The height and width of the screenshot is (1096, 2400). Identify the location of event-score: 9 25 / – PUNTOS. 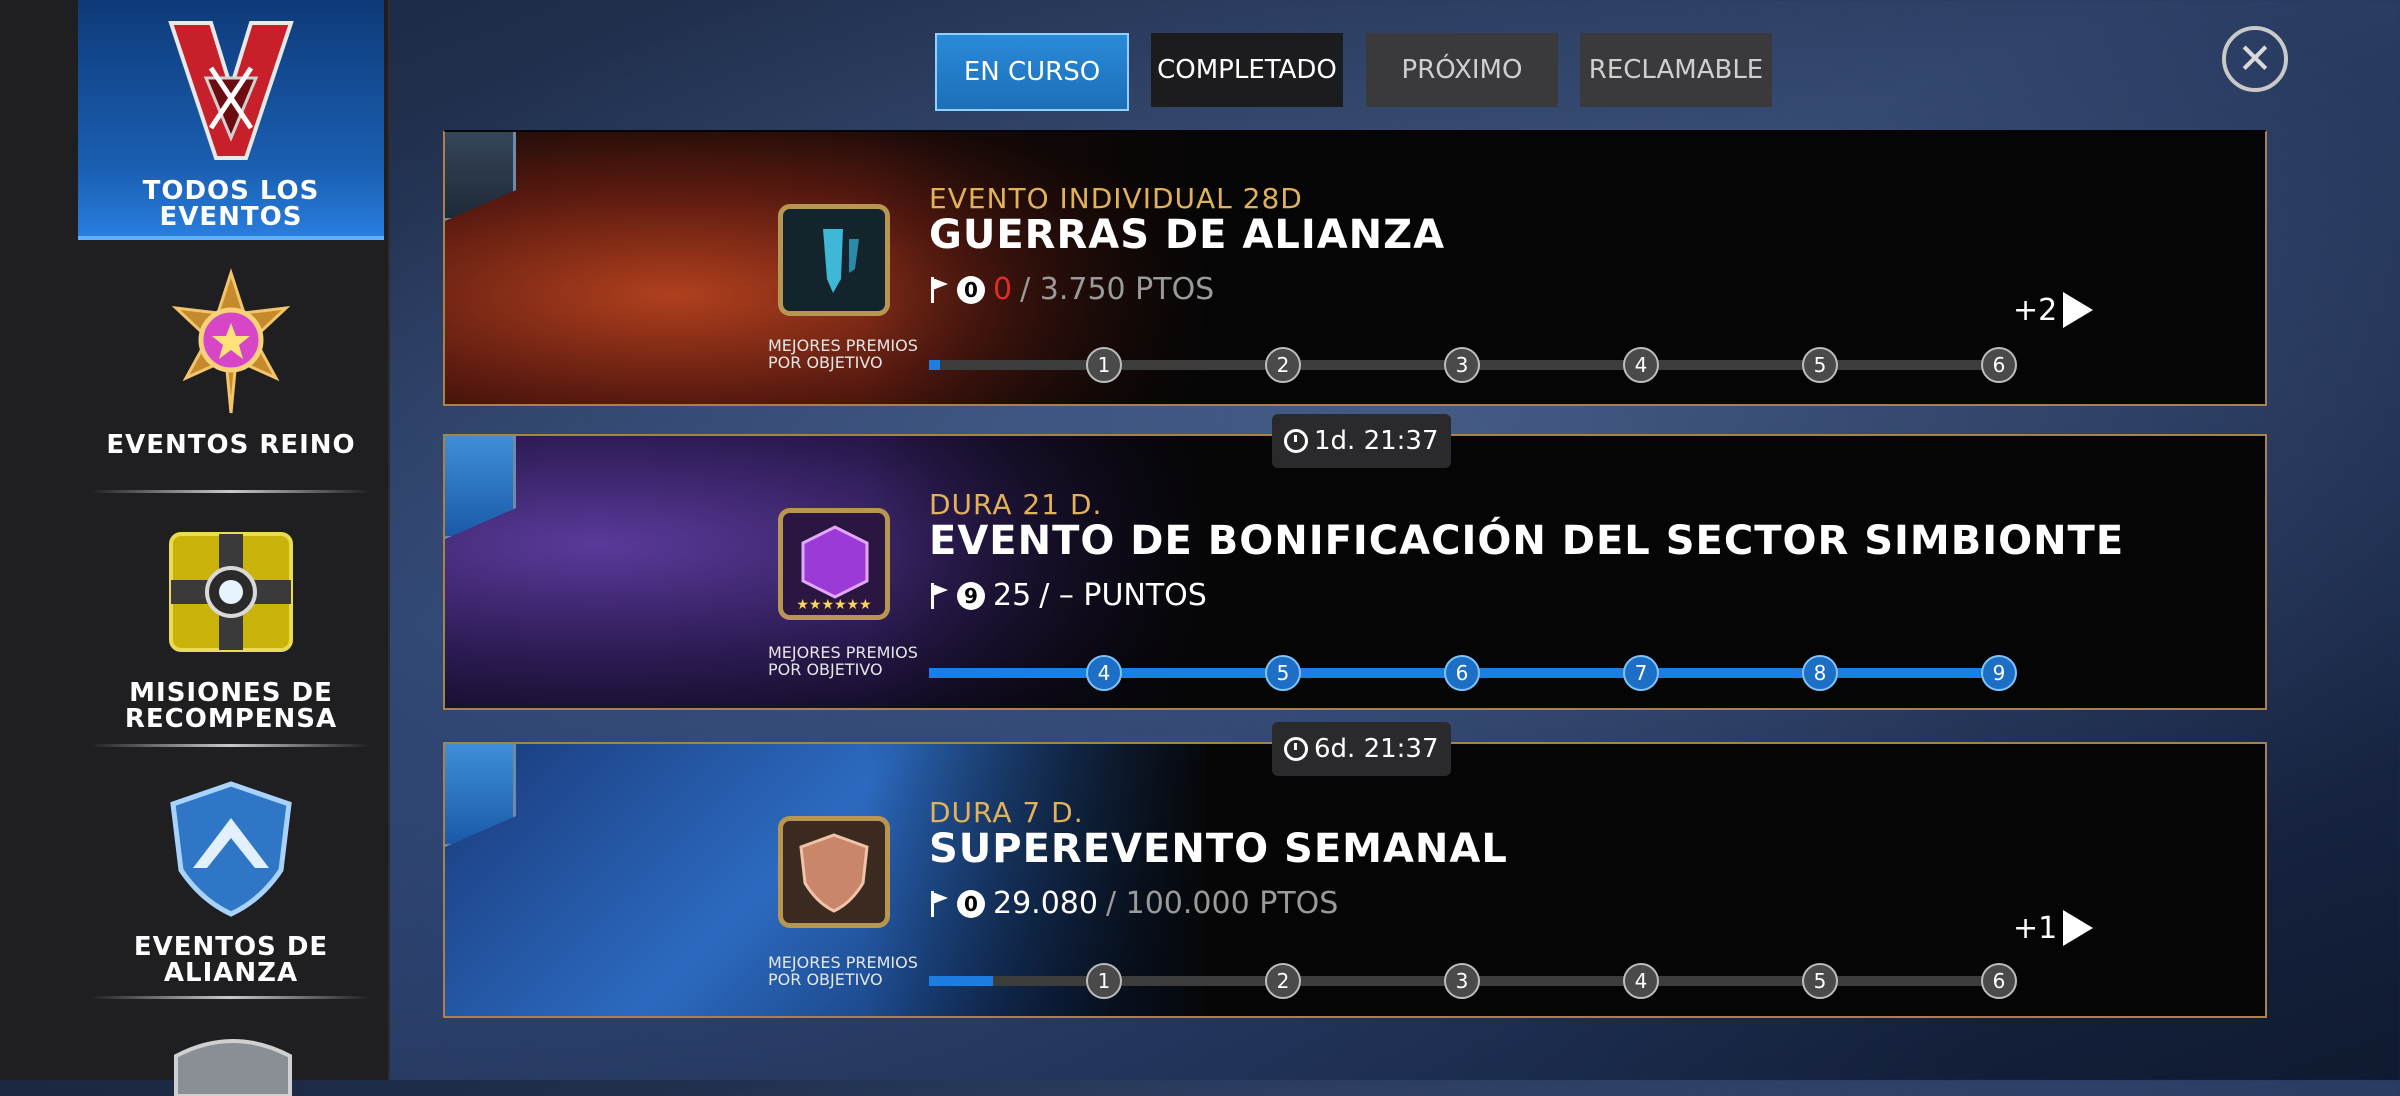
(1068, 595).